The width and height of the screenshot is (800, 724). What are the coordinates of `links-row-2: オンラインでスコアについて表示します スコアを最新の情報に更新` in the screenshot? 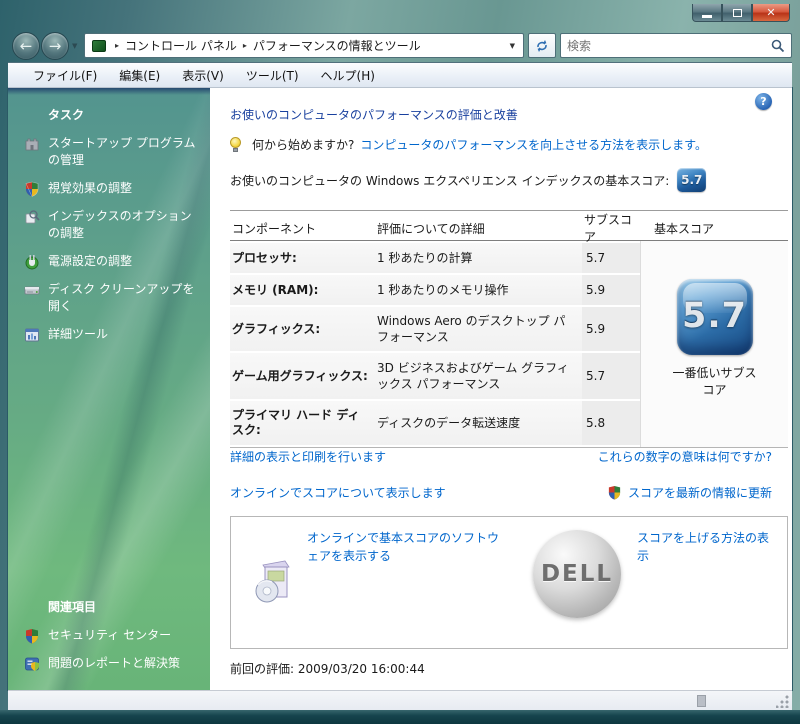 It's located at (501, 492).